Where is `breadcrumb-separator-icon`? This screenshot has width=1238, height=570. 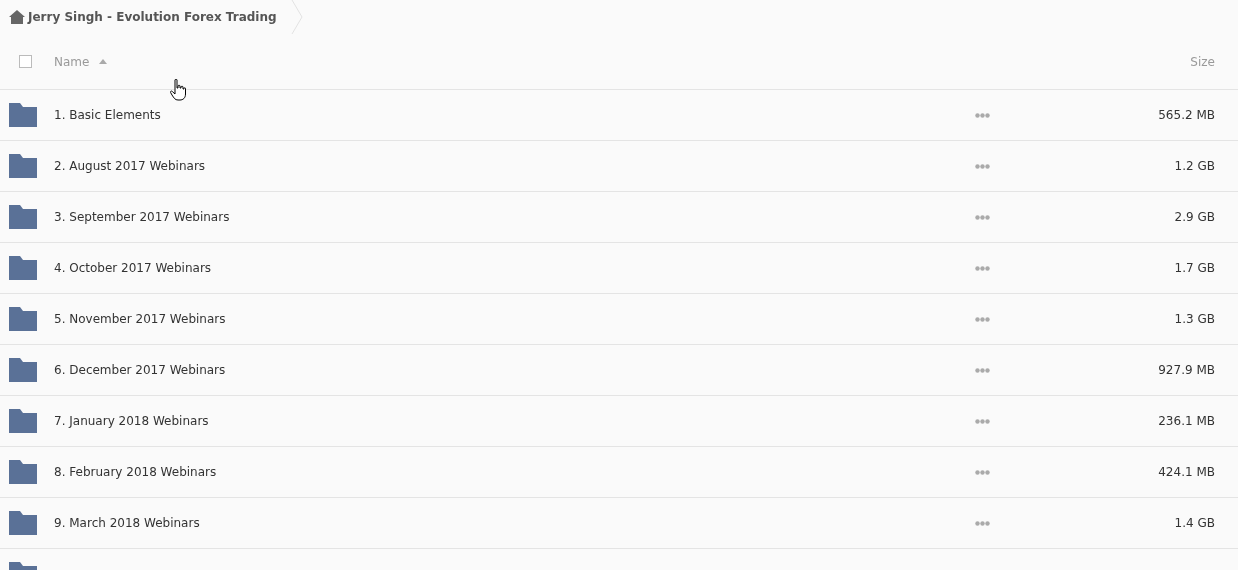
breadcrumb-separator-icon is located at coordinates (296, 17).